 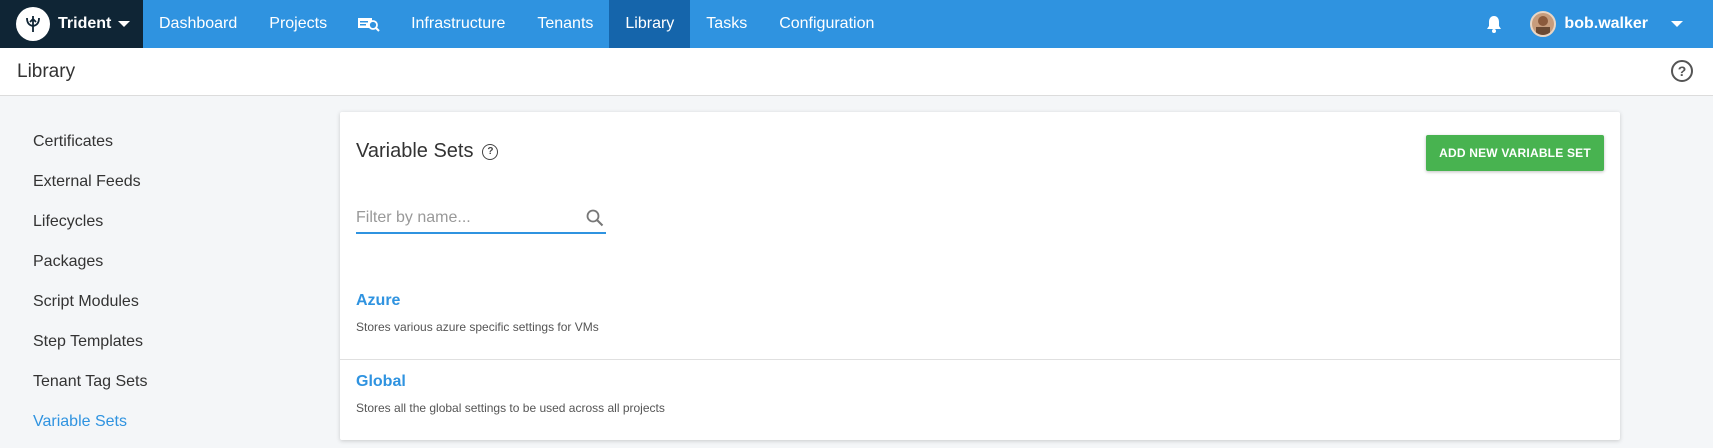 What do you see at coordinates (1494, 24) in the screenshot?
I see `bell-icon` at bounding box center [1494, 24].